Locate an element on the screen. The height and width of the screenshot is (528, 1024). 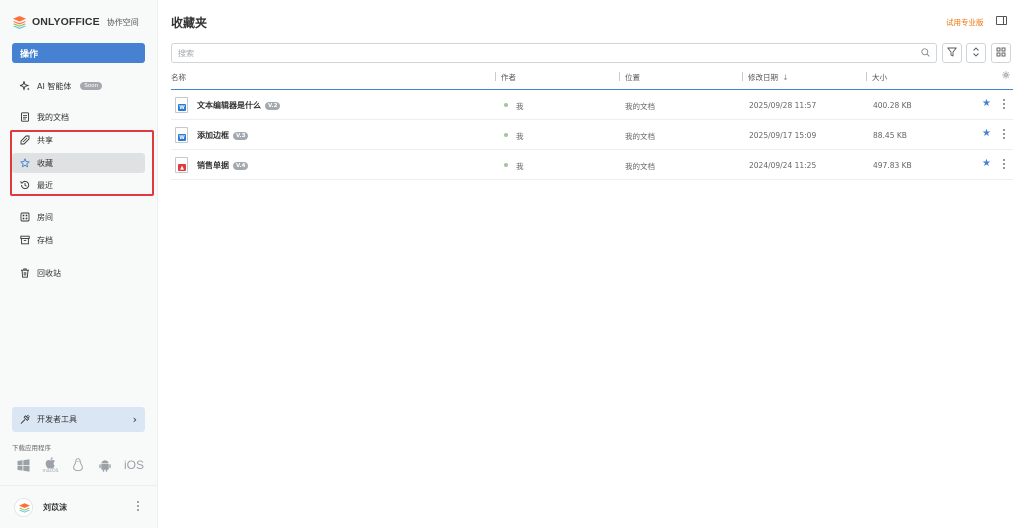
sidebar-item-my-documents: 我的文档 is located at coordinates (78, 117).